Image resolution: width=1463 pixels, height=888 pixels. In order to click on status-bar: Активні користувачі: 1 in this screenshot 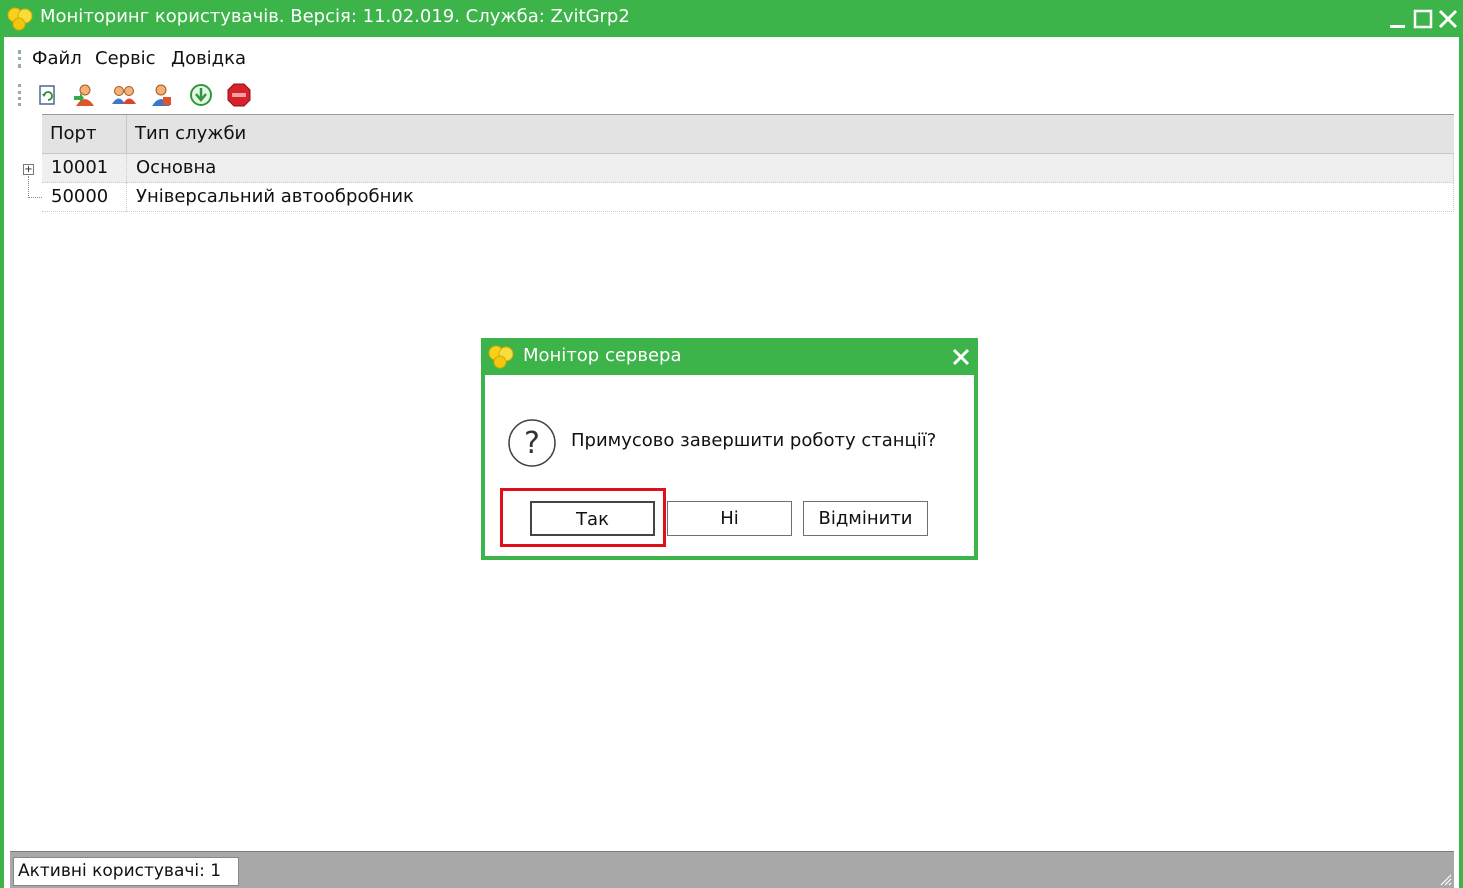, I will do `click(732, 869)`.